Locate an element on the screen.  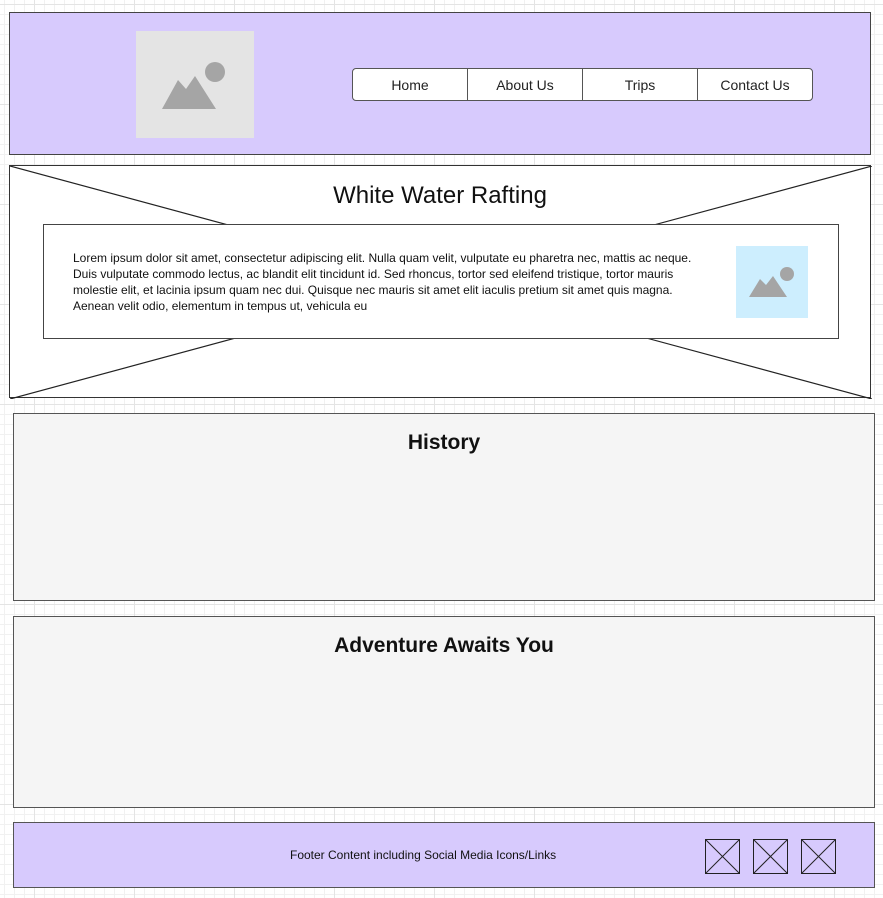
nav-home: Home is located at coordinates (410, 84).